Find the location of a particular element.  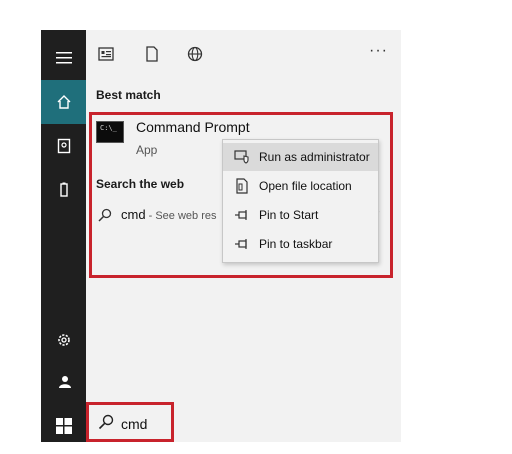

pin-to-start-item: Pin to Start is located at coordinates (300, 215).